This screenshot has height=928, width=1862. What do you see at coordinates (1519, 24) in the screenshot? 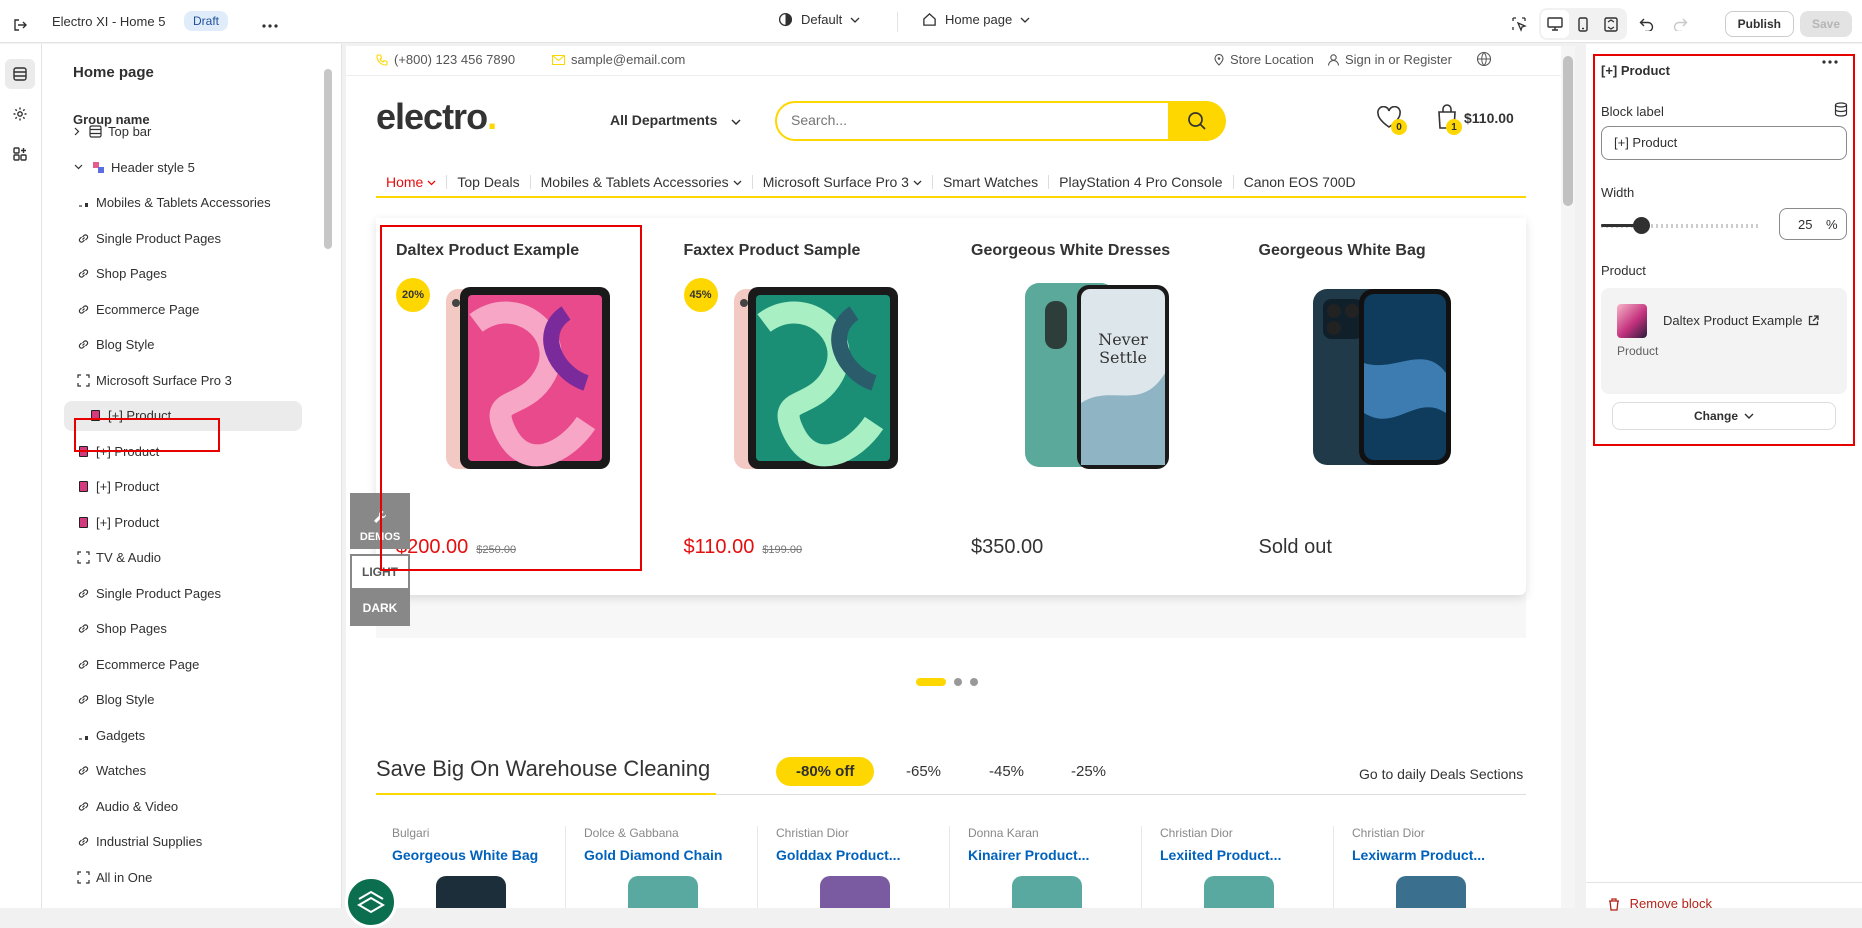
I see `inspector-icon` at bounding box center [1519, 24].